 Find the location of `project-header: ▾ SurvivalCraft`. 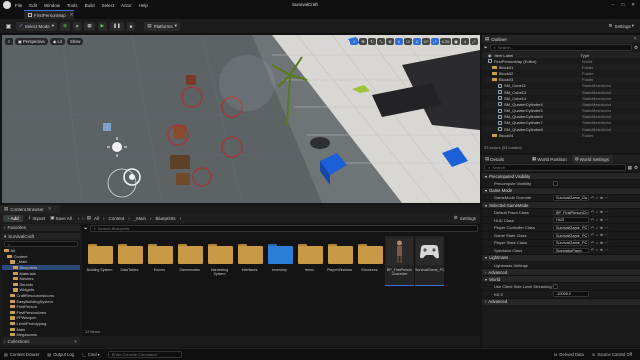

project-header: ▾ SurvivalCraft is located at coordinates (41, 236).